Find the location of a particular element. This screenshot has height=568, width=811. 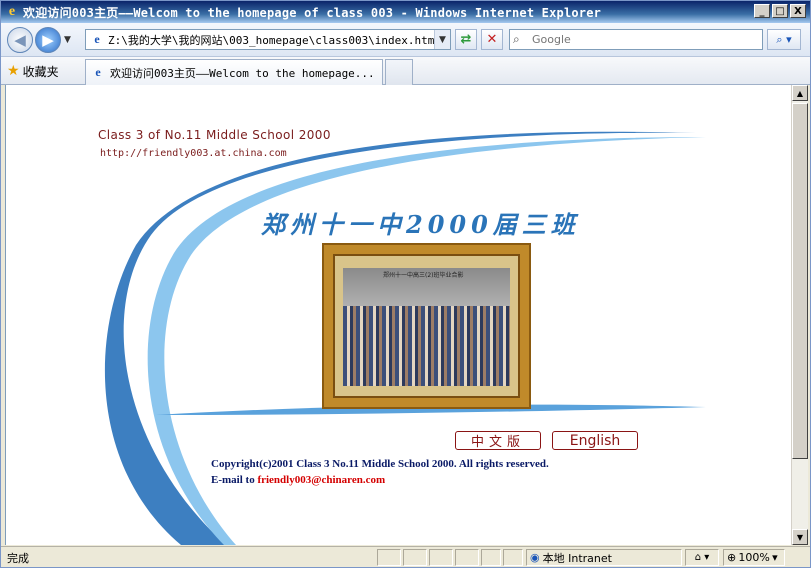

search-icon: ⌕ is located at coordinates (516, 39).